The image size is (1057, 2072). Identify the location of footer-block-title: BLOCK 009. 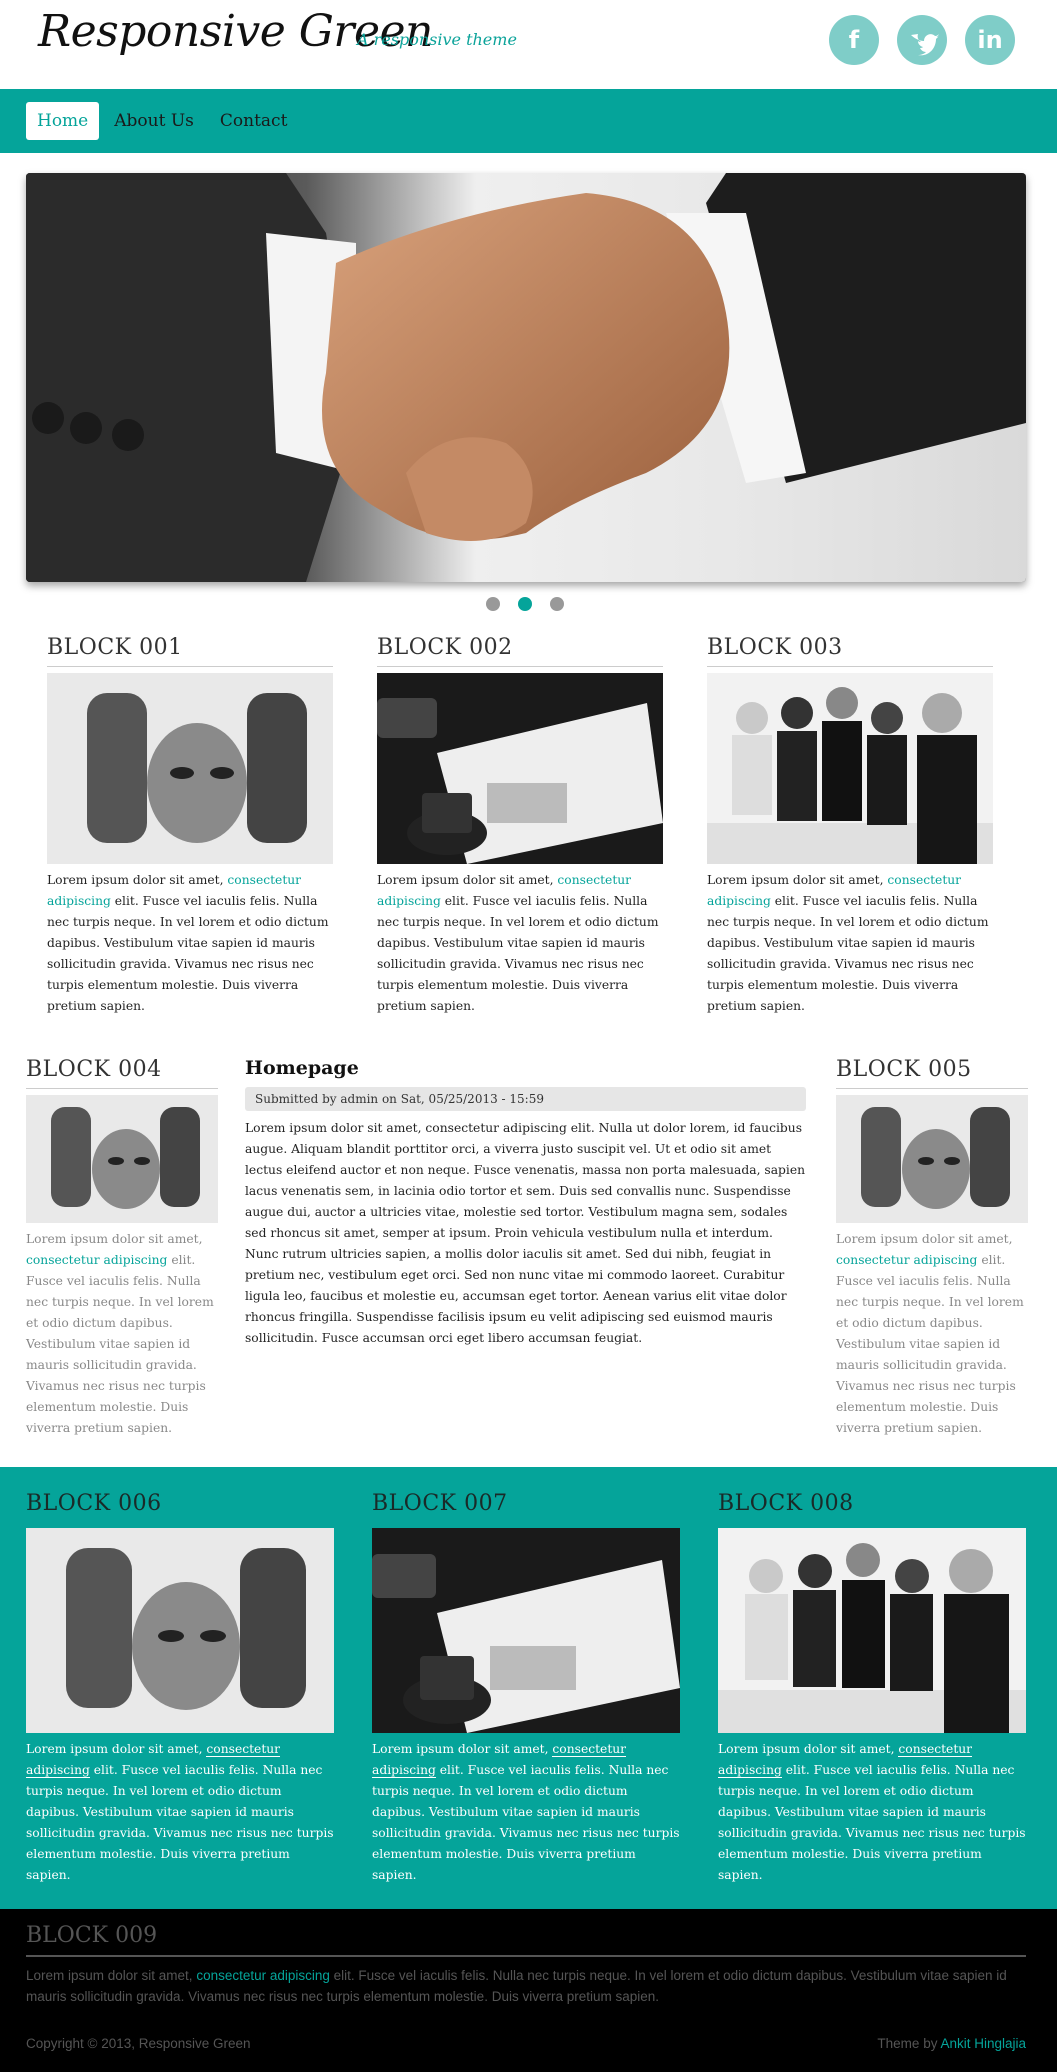
(526, 1940).